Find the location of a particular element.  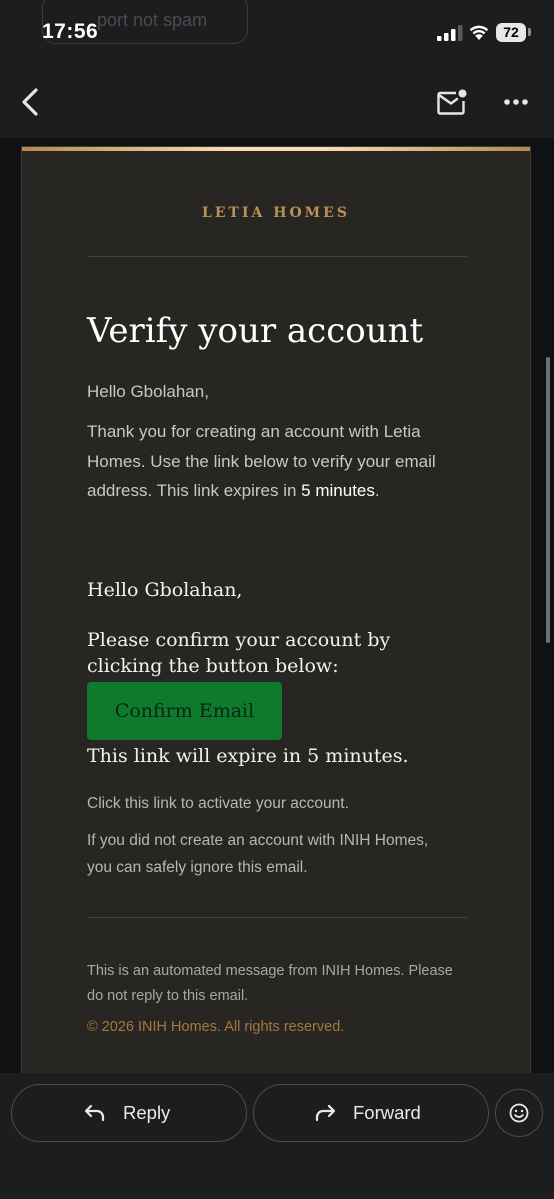

back-button is located at coordinates (31, 102).